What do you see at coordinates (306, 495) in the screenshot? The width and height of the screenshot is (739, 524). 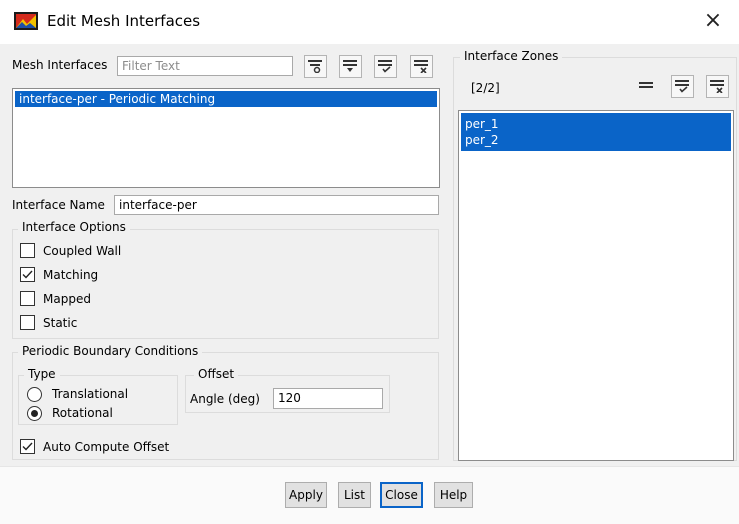 I see `apply-button: Apply` at bounding box center [306, 495].